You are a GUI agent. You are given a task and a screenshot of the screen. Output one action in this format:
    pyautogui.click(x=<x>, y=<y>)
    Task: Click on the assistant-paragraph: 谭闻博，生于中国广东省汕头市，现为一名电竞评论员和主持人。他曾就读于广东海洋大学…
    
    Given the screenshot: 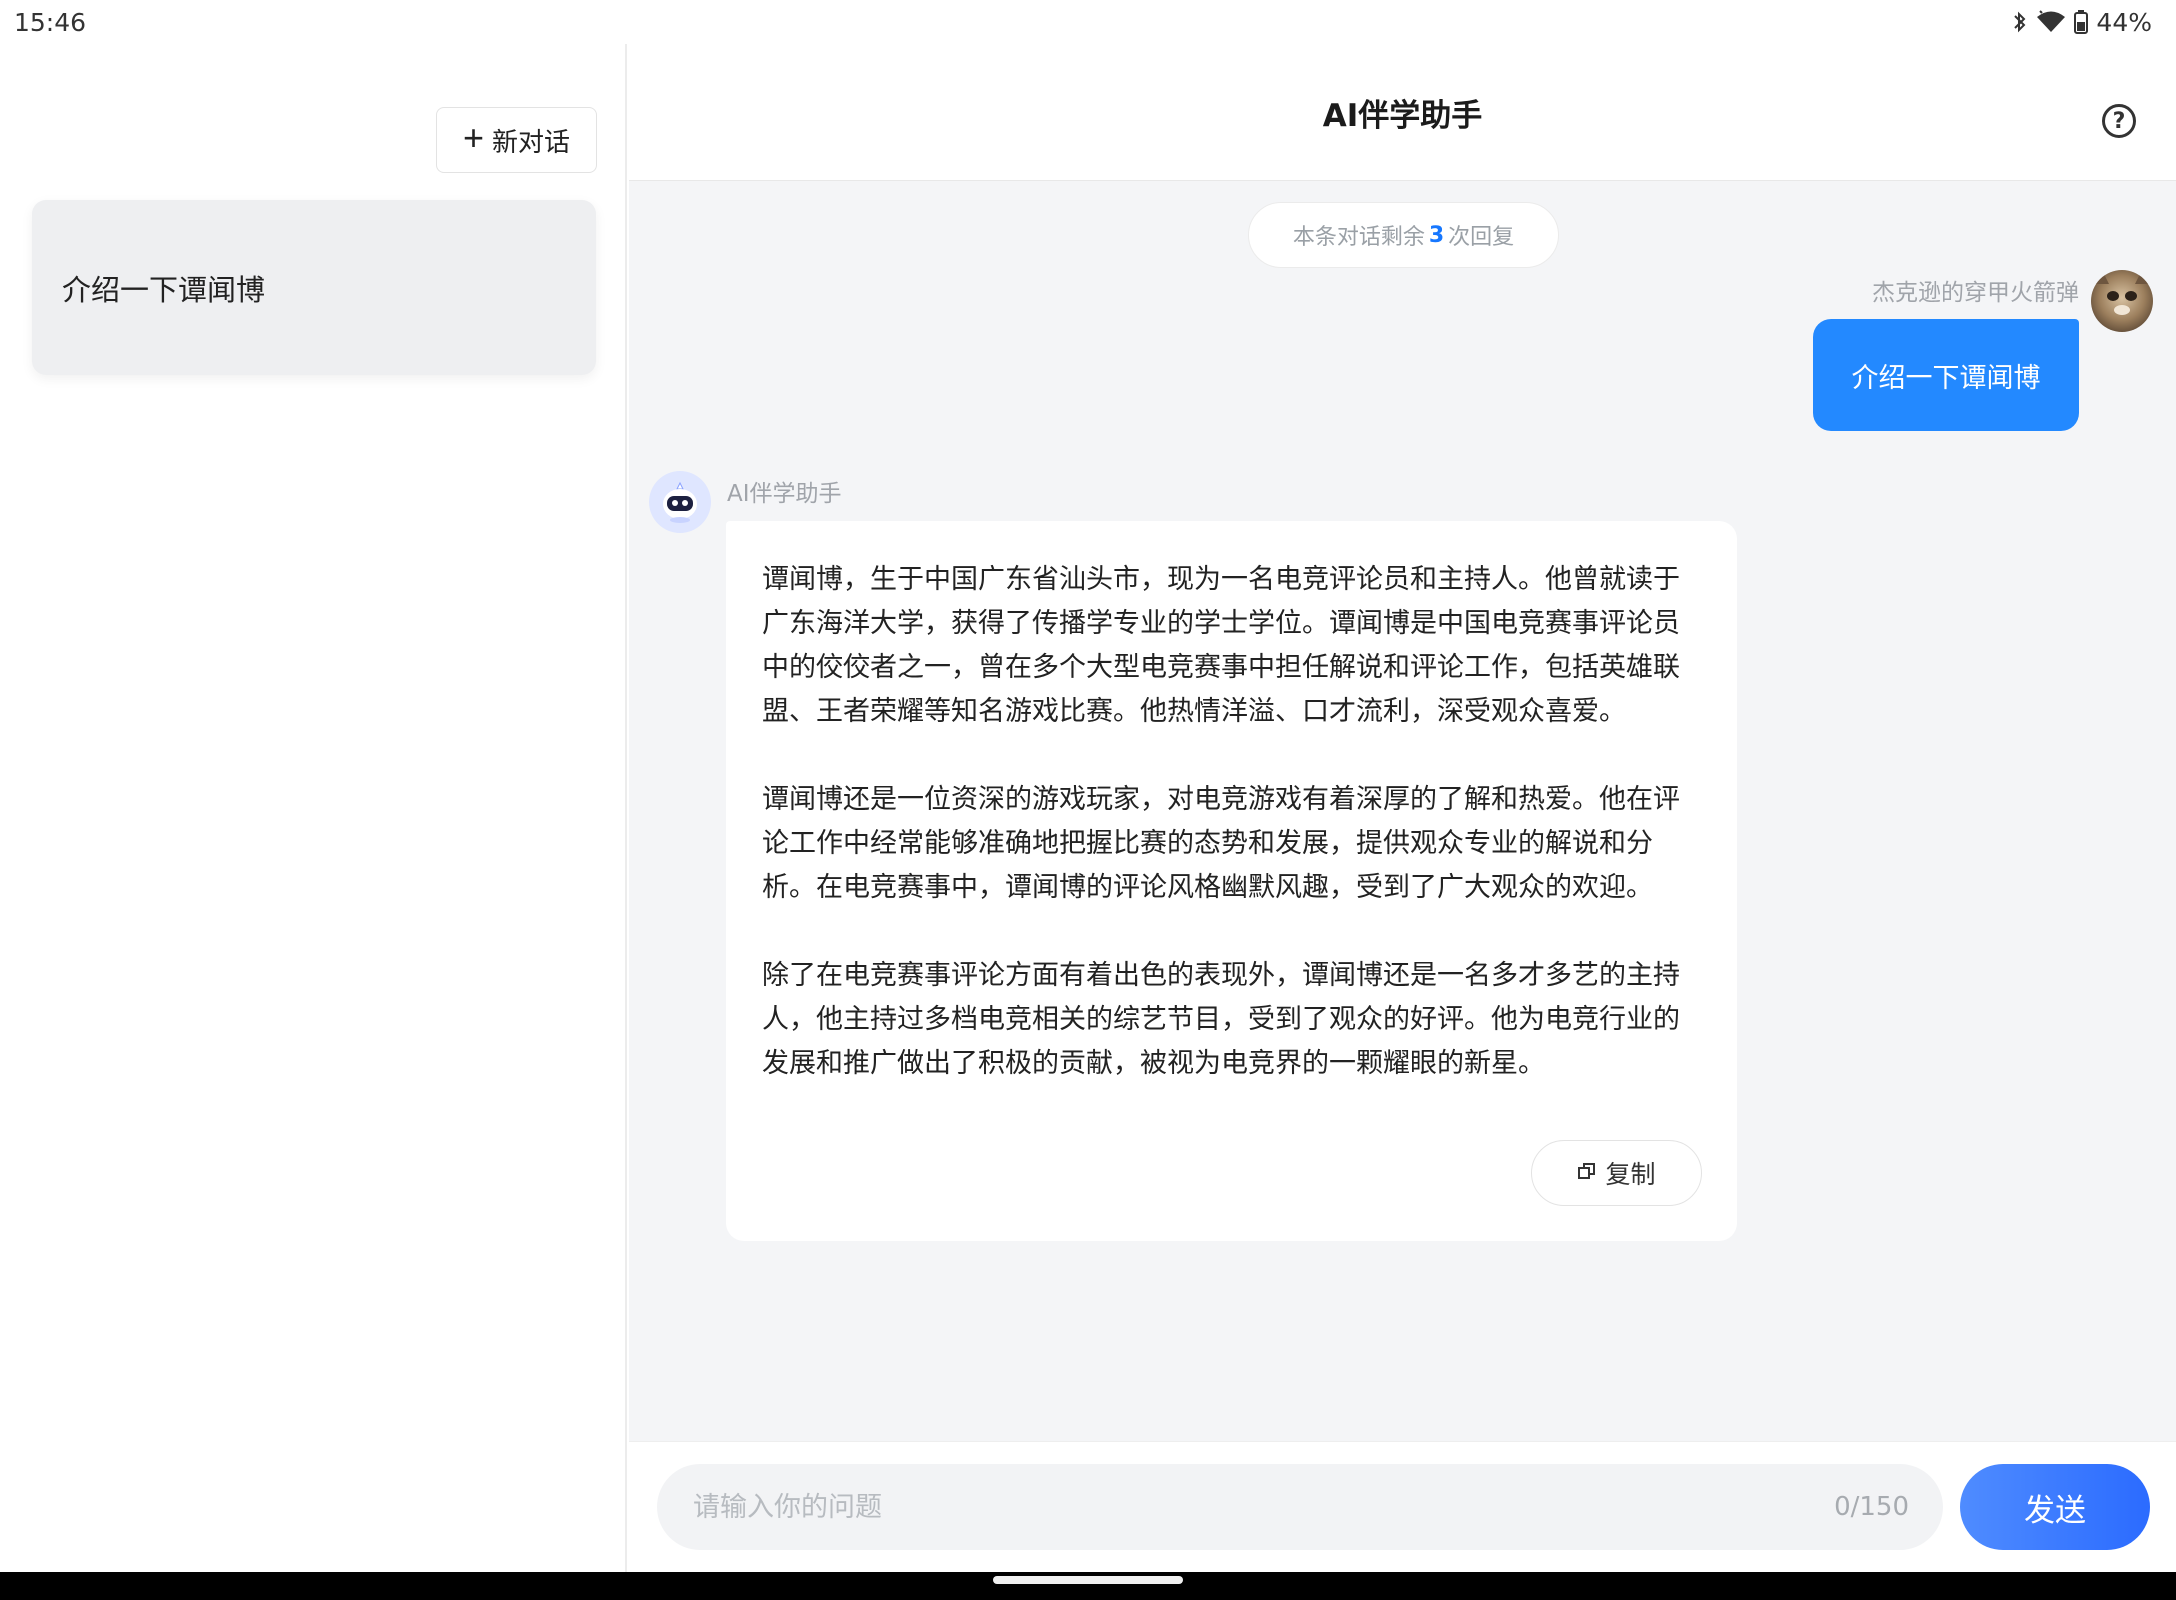 What is the action you would take?
    pyautogui.click(x=1221, y=645)
    